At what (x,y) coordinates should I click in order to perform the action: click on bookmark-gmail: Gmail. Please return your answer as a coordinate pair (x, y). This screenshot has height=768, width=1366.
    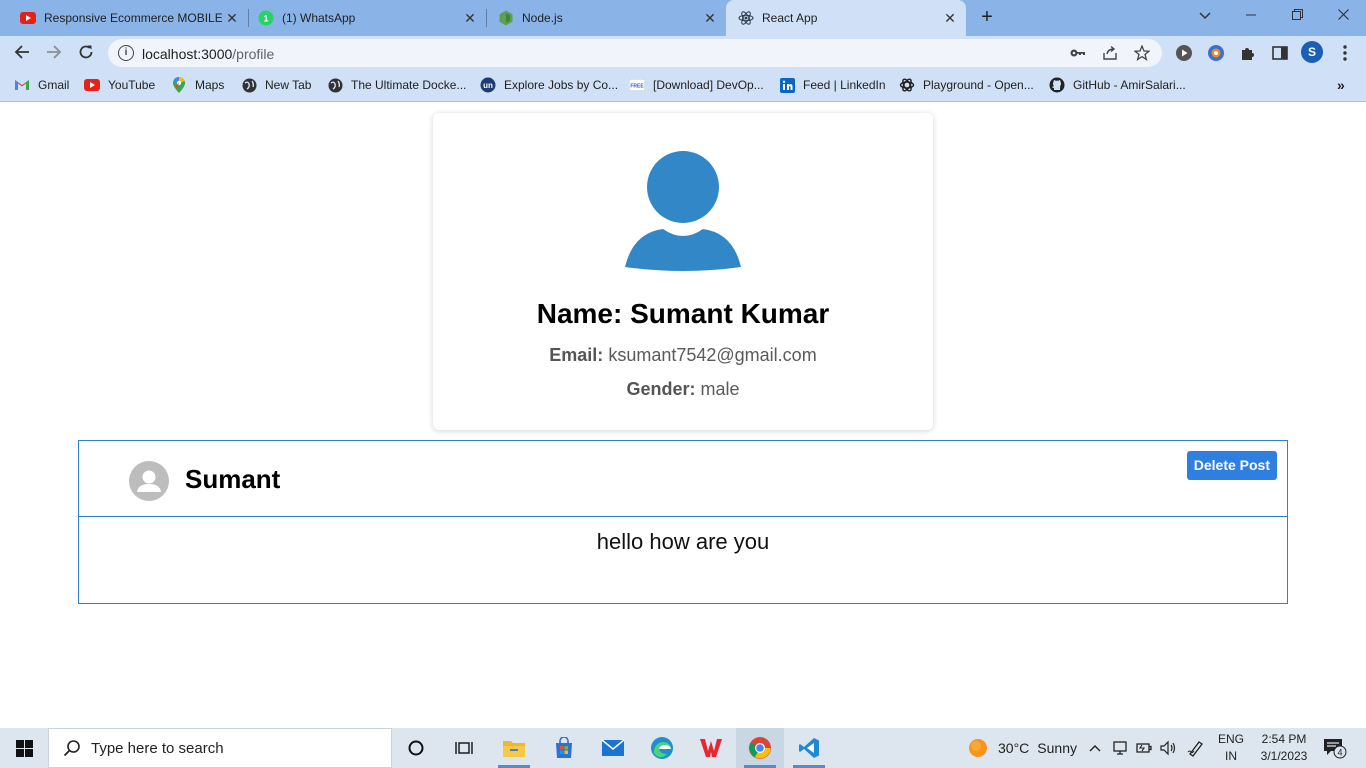
    Looking at the image, I should click on (41, 85).